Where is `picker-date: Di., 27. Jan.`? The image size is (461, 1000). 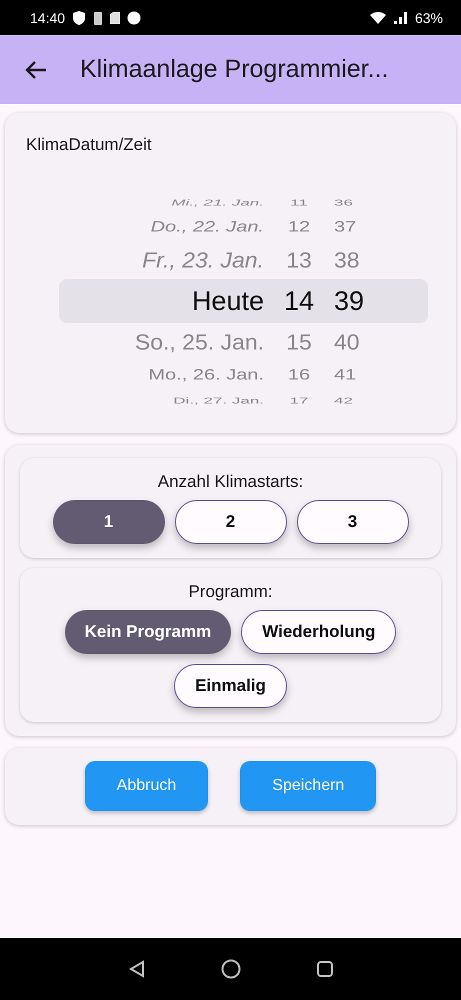
picker-date: Di., 27. Jan. is located at coordinates (218, 400).